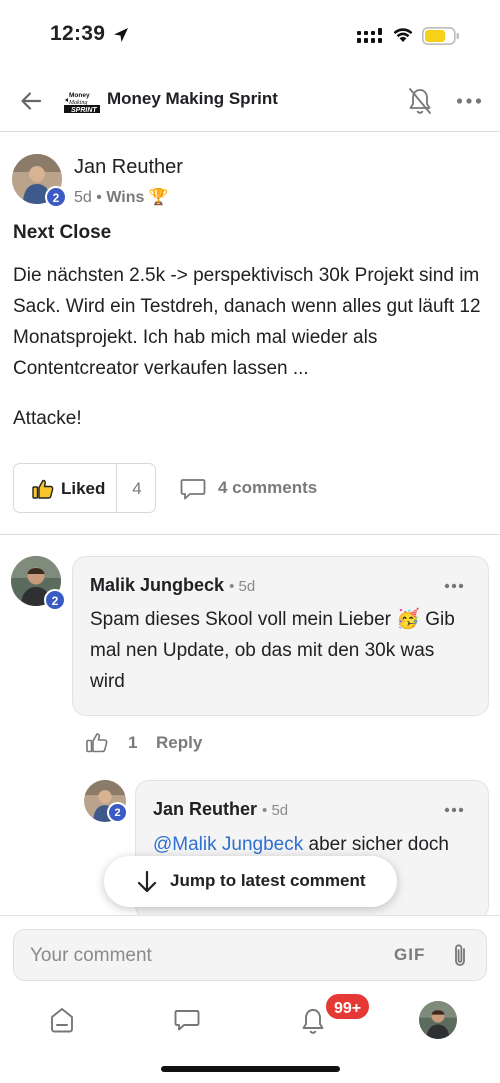 The image size is (500, 1083). I want to click on status-time: 12:39, so click(78, 33).